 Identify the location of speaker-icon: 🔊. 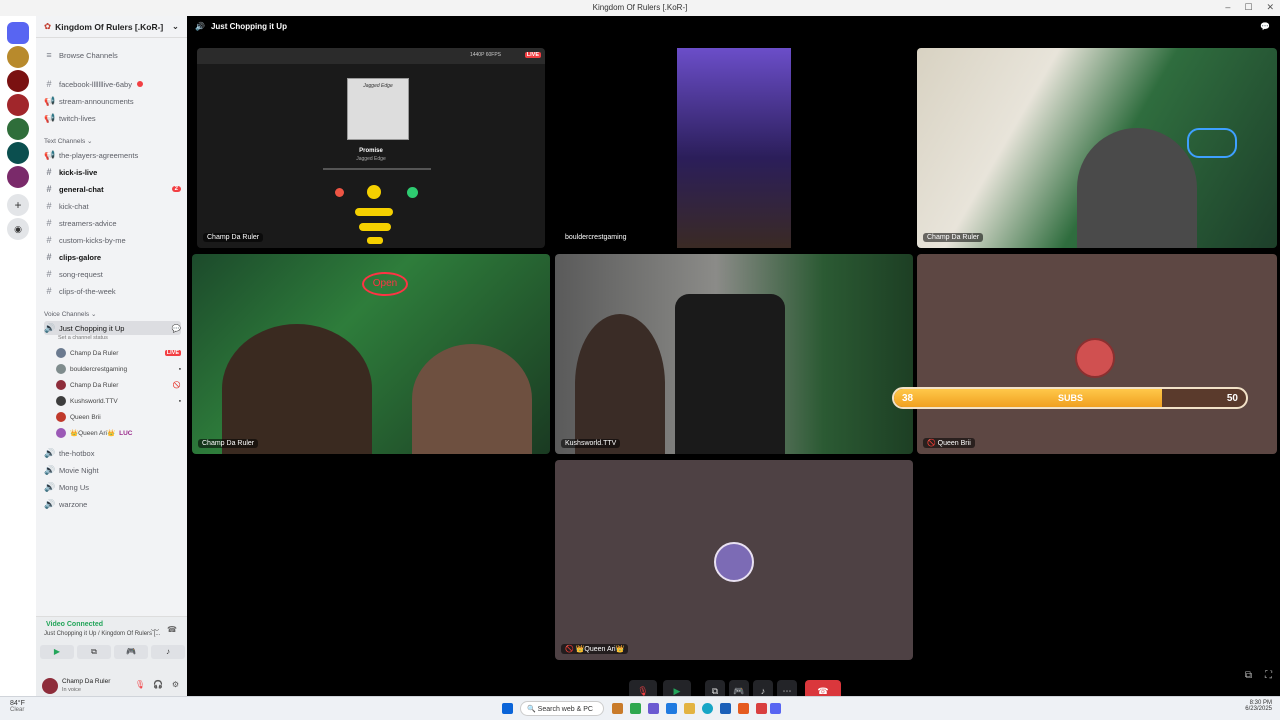
(50, 469).